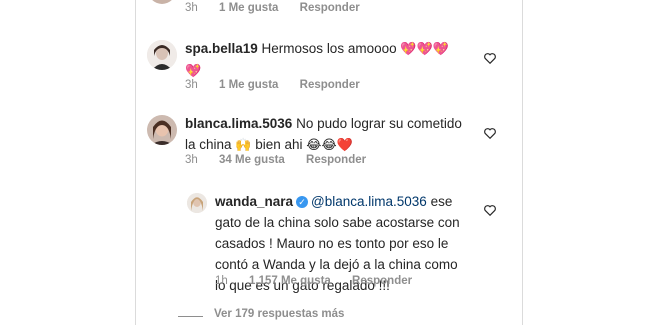 The width and height of the screenshot is (650, 325). What do you see at coordinates (329, 145) in the screenshot?
I see `laughing-heart-emoji: 😂😂❤️` at bounding box center [329, 145].